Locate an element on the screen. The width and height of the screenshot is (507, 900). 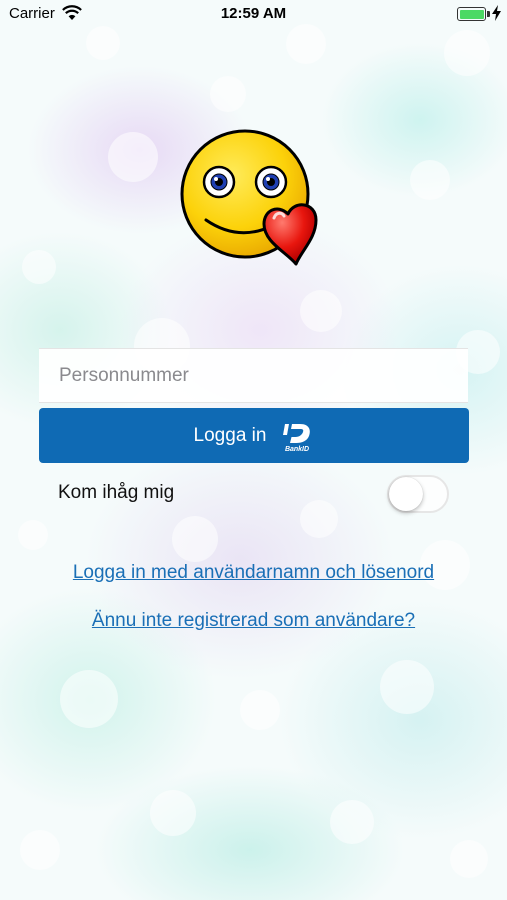
svg-text: BankID is located at coordinates (297, 449).